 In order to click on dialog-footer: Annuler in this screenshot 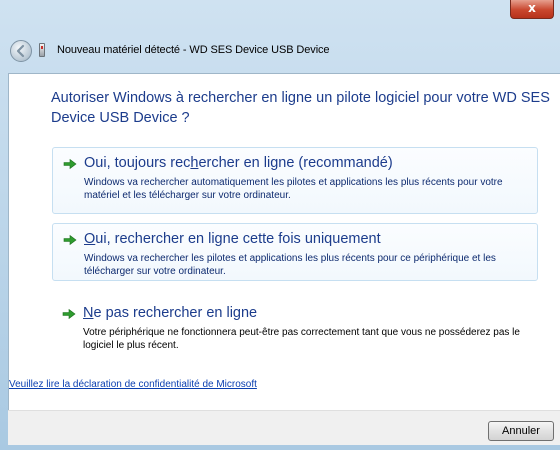, I will do `click(284, 427)`.